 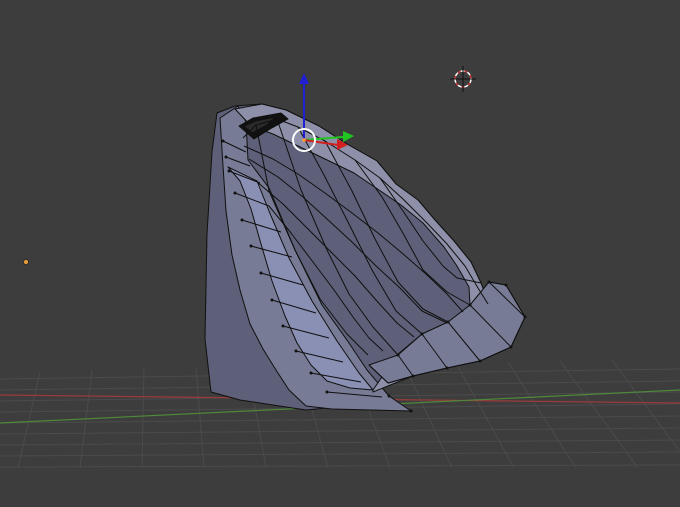 What do you see at coordinates (463, 79) in the screenshot?
I see `3d-cursor` at bounding box center [463, 79].